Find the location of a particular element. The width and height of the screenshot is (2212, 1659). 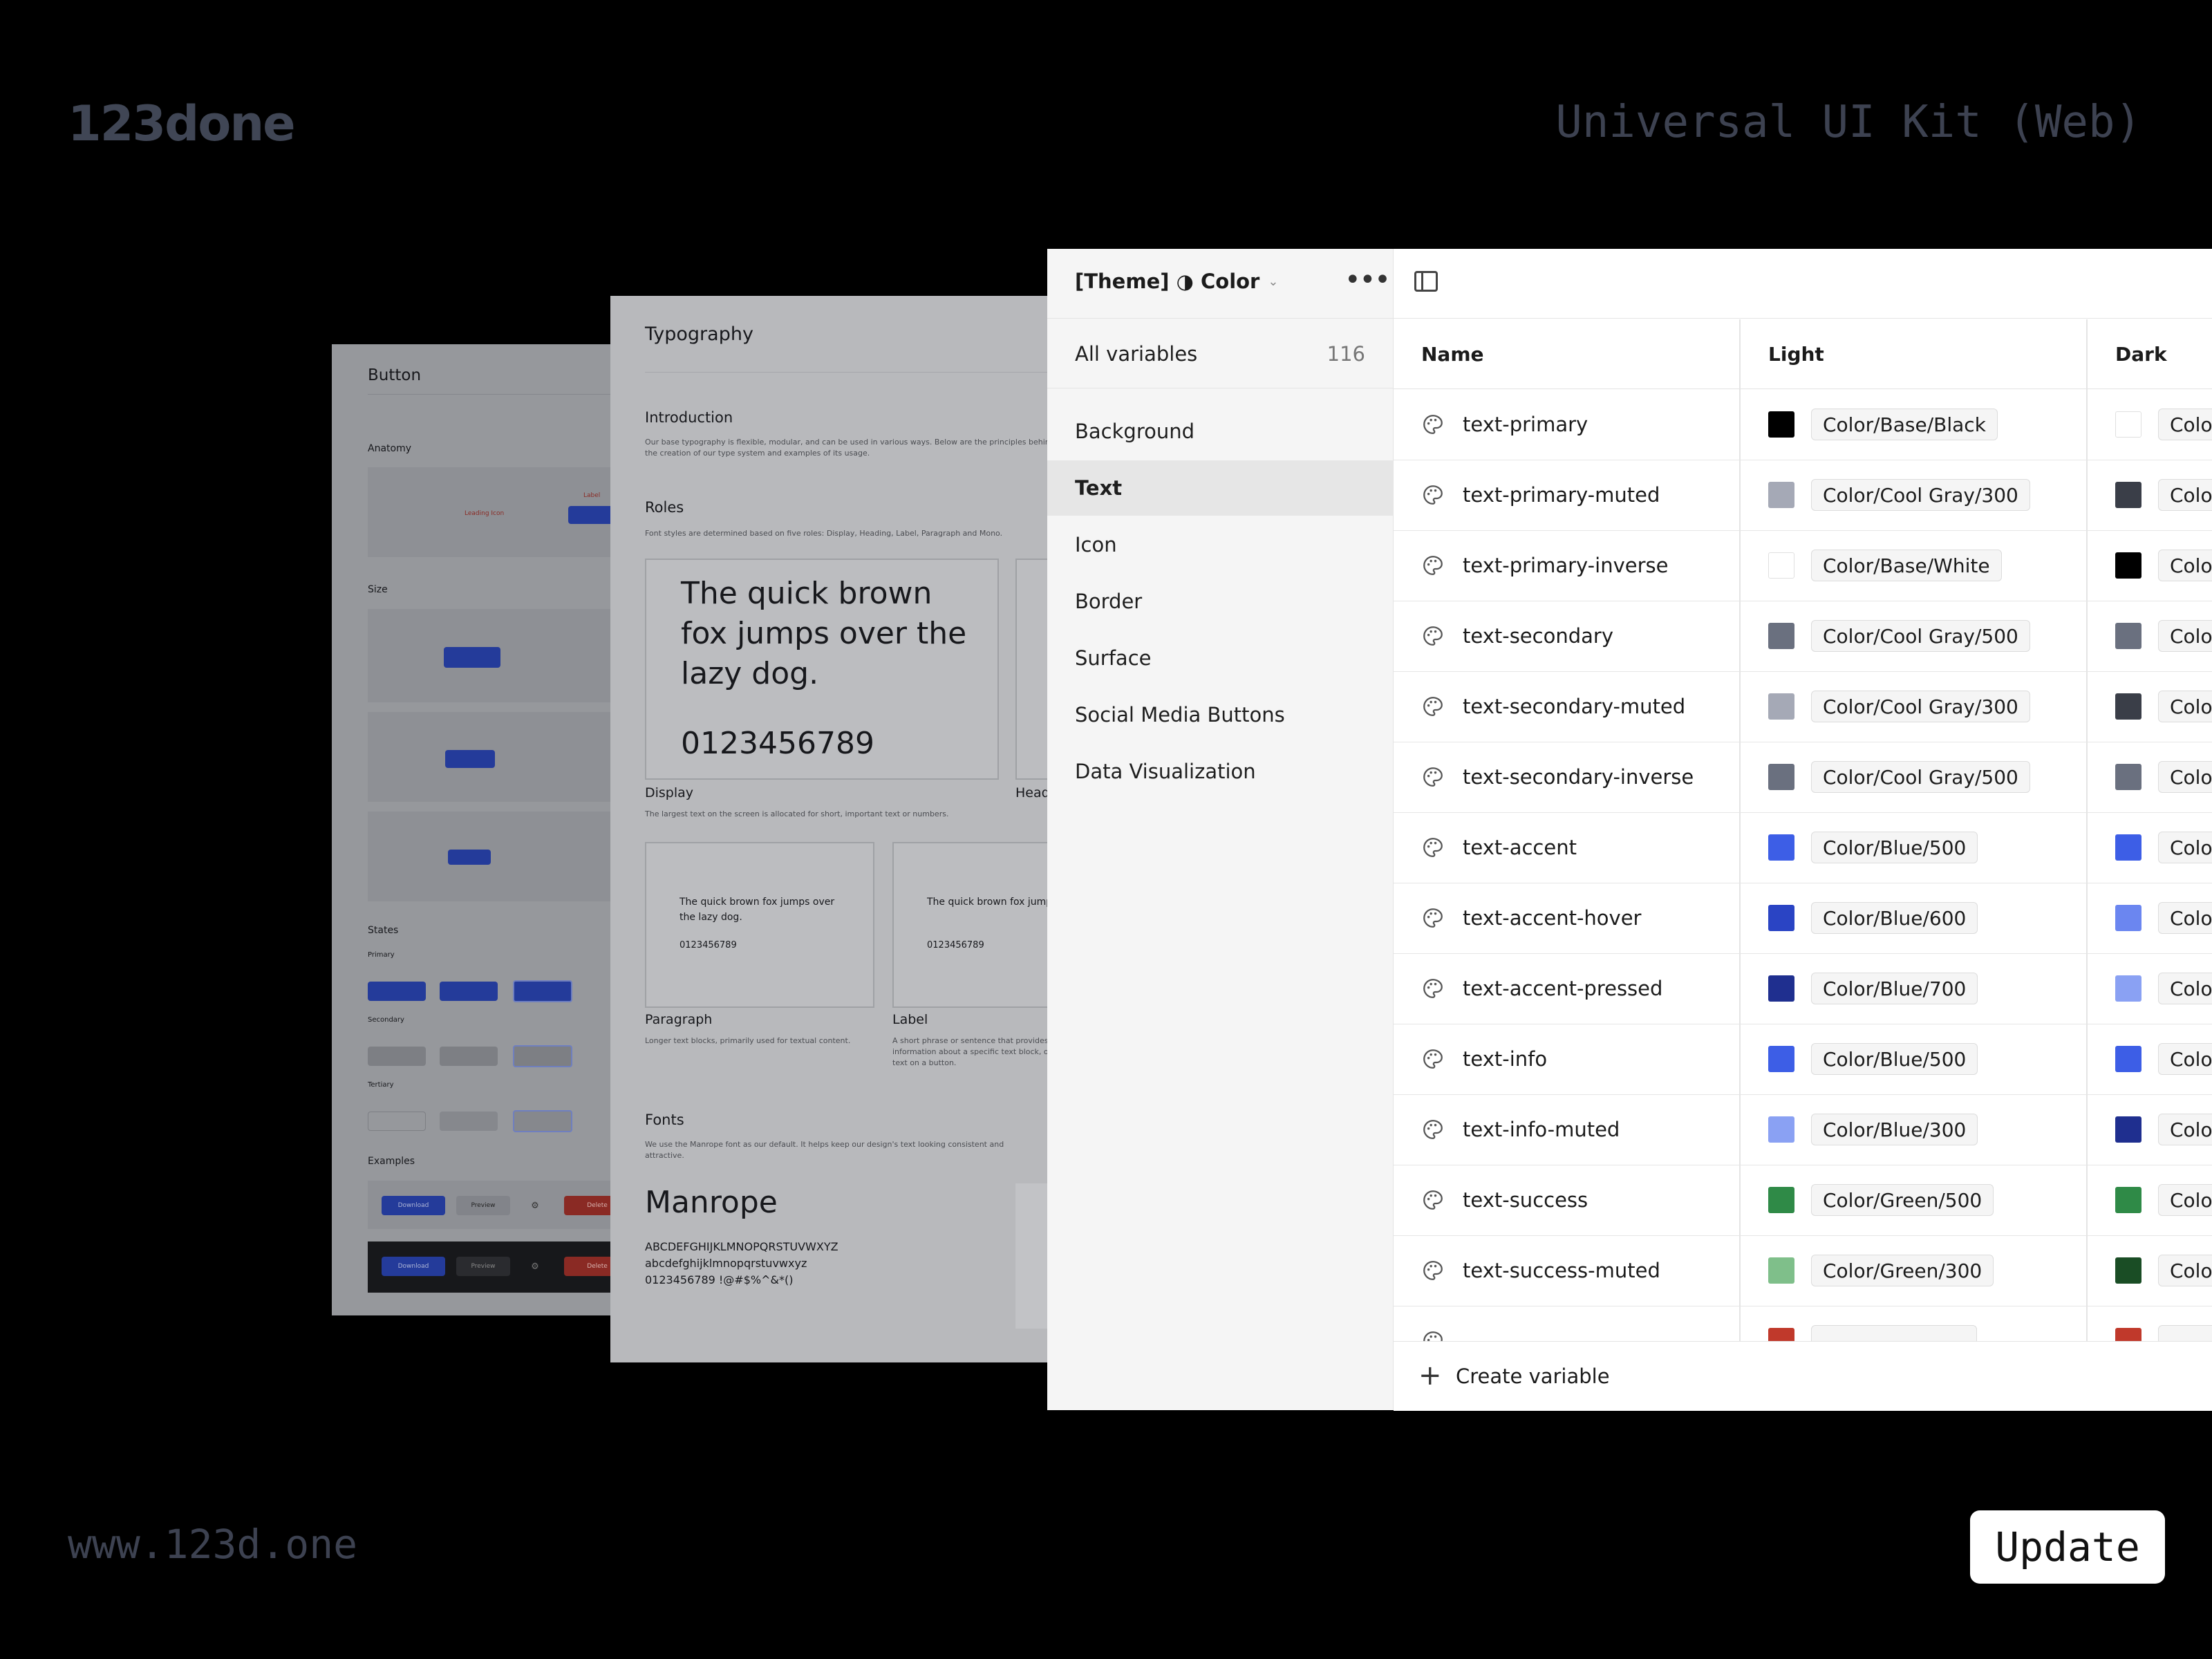

variable-name: text-info is located at coordinates (1505, 1059).